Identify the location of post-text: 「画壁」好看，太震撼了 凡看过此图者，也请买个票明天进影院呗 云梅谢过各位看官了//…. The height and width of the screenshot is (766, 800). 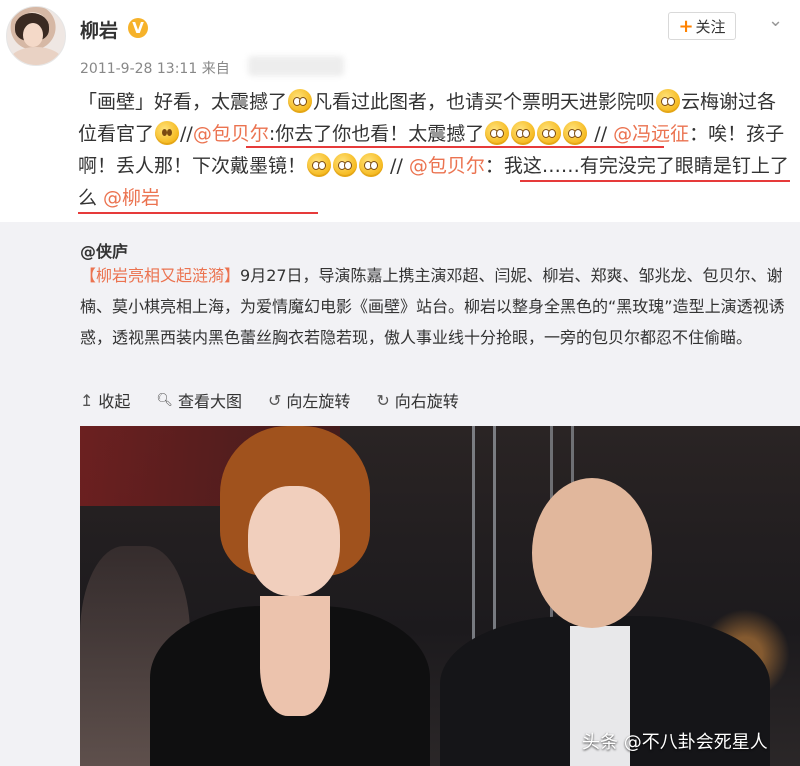
(433, 149).